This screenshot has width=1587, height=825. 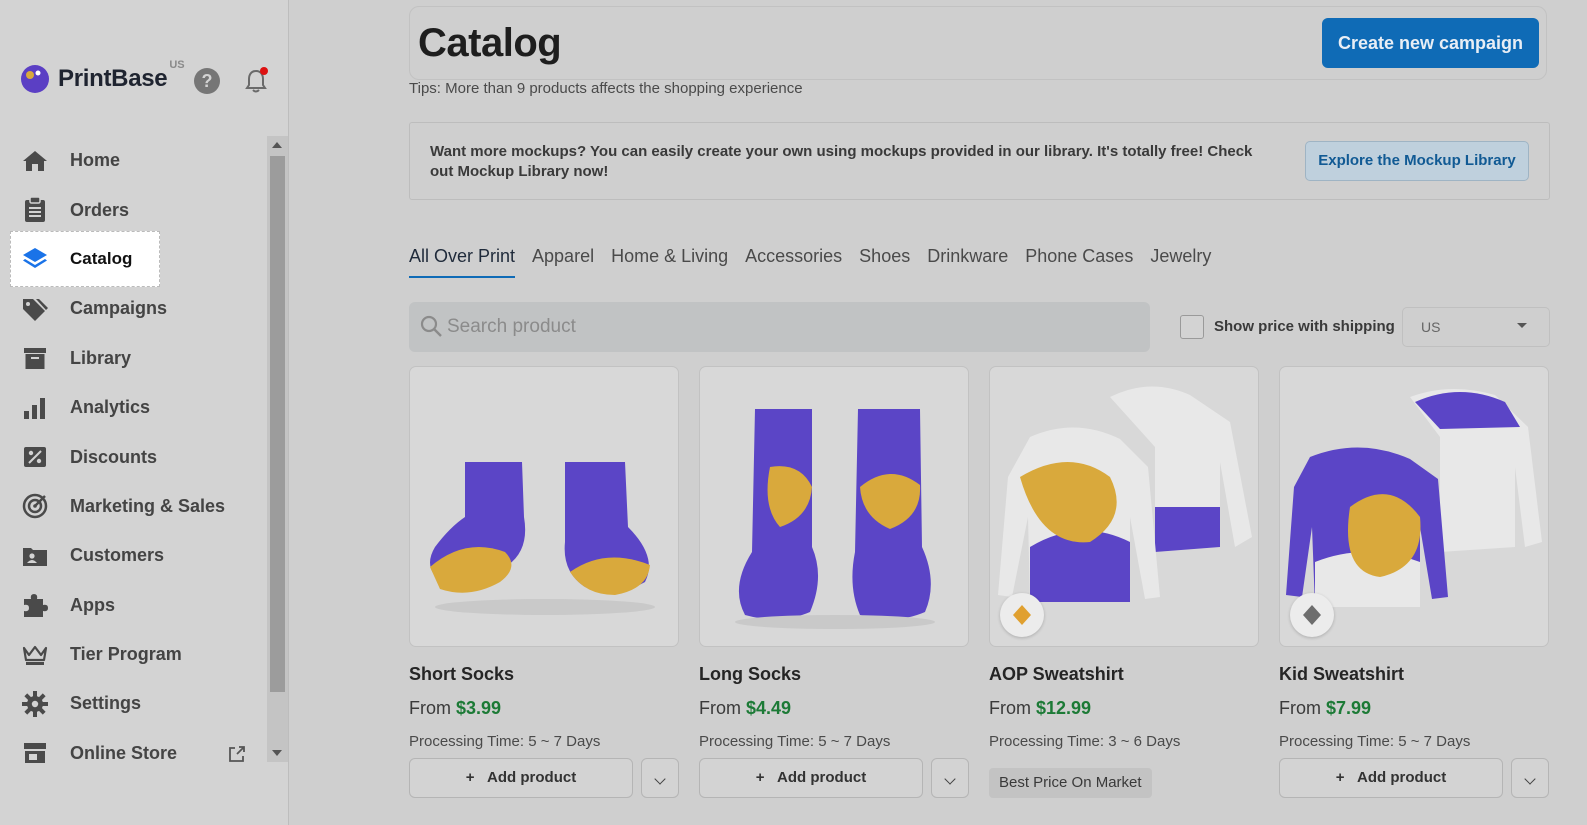 I want to click on sidebar-item-home: Home, so click(x=133, y=160).